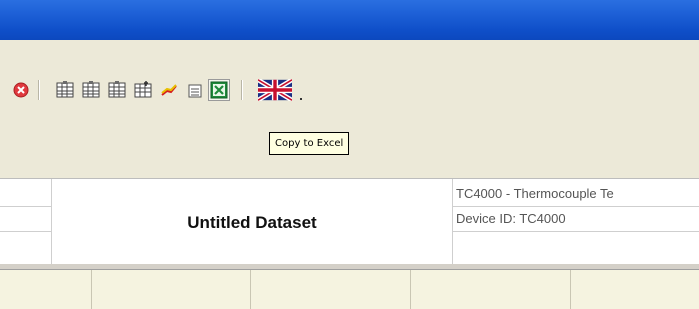  What do you see at coordinates (275, 91) in the screenshot?
I see `uk-flag-icon` at bounding box center [275, 91].